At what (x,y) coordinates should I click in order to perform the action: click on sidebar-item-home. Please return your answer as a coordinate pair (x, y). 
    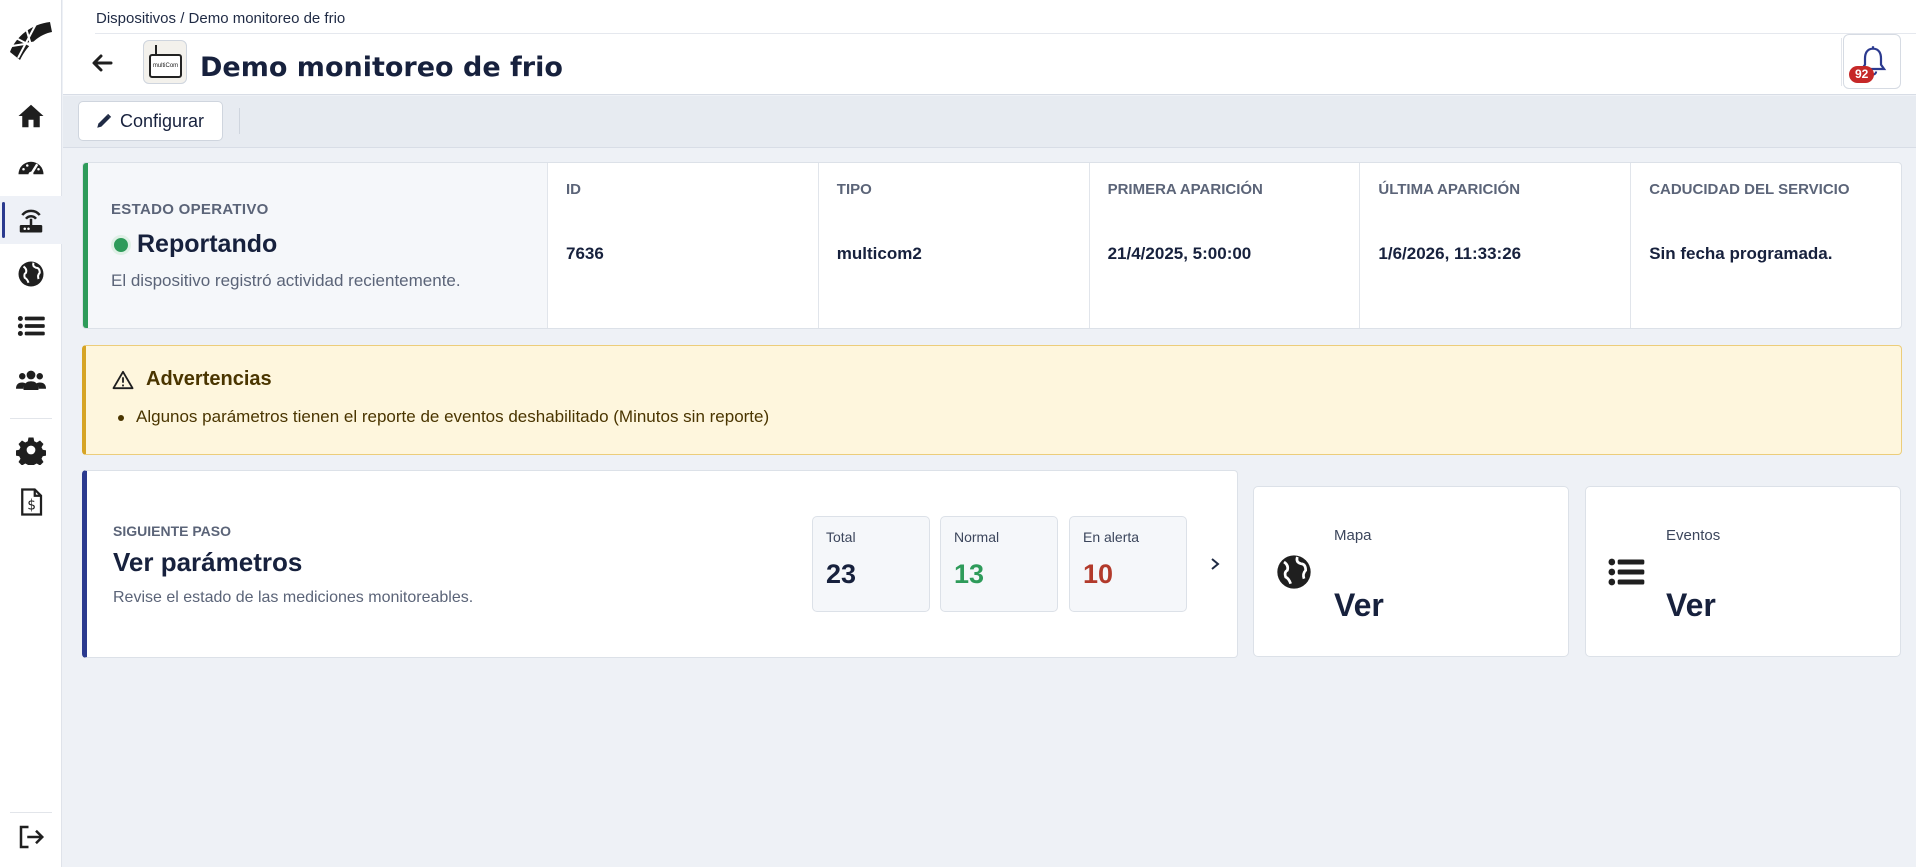
    Looking at the image, I should click on (31, 116).